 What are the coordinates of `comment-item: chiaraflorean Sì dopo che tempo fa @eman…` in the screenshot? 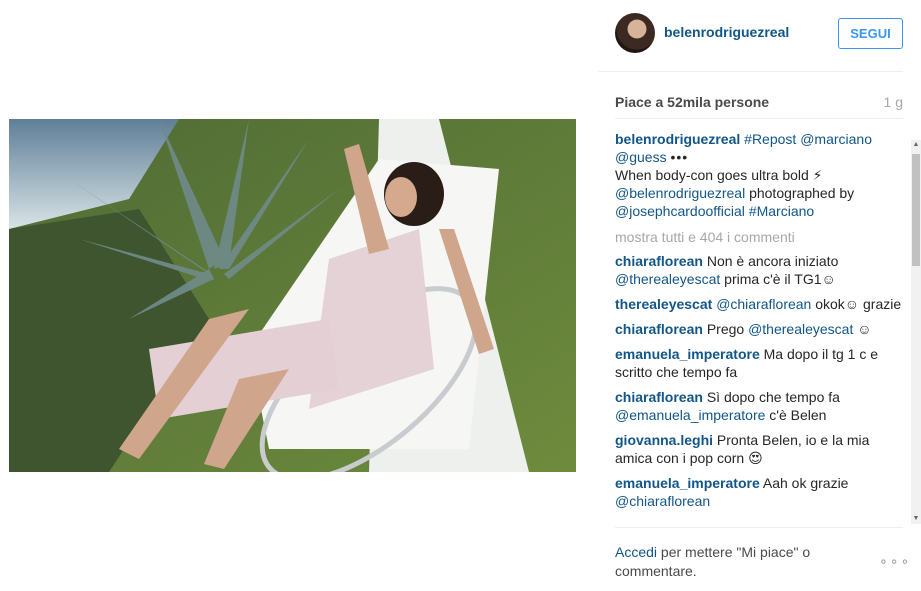 It's located at (761, 406).